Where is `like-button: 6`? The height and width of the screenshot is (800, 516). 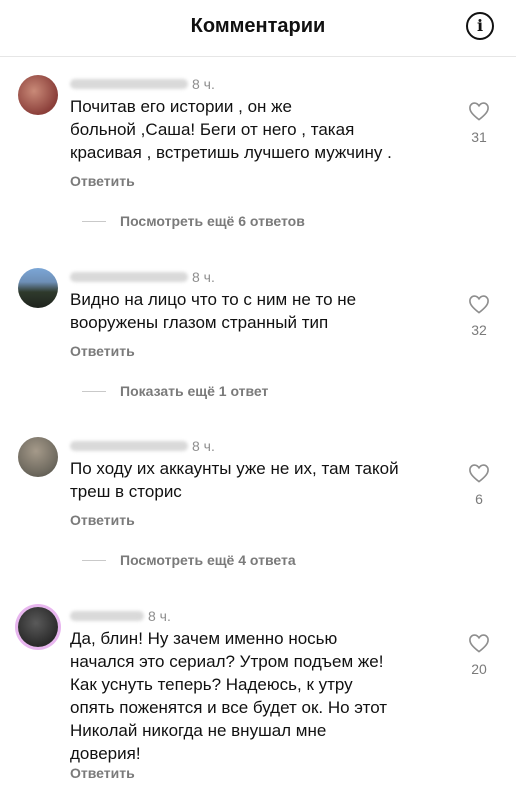
like-button: 6 is located at coordinates (479, 485).